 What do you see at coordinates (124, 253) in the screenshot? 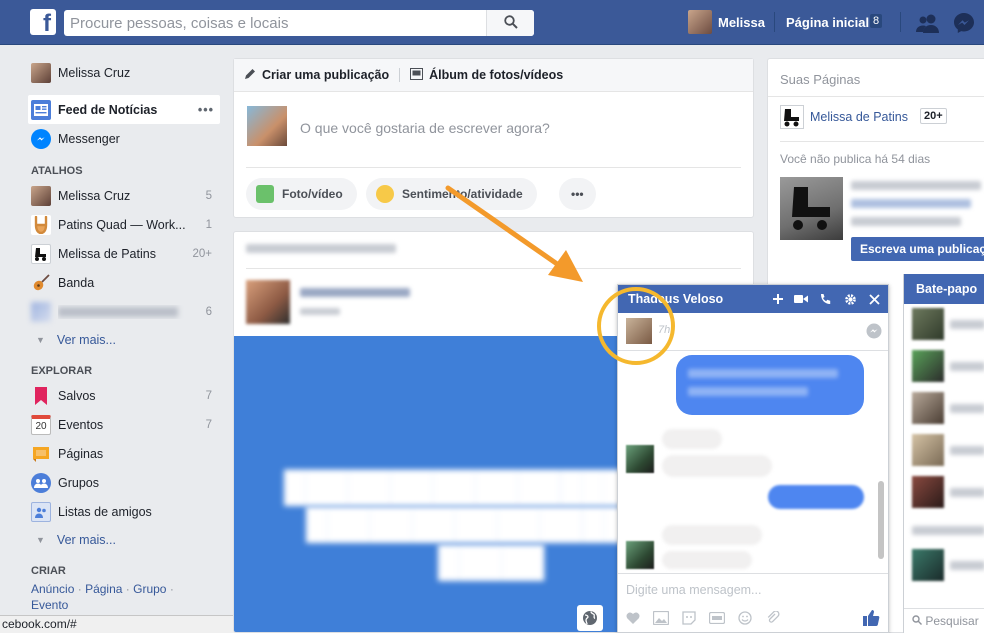
I see `shortcut-item: Melissa de Patins 20+` at bounding box center [124, 253].